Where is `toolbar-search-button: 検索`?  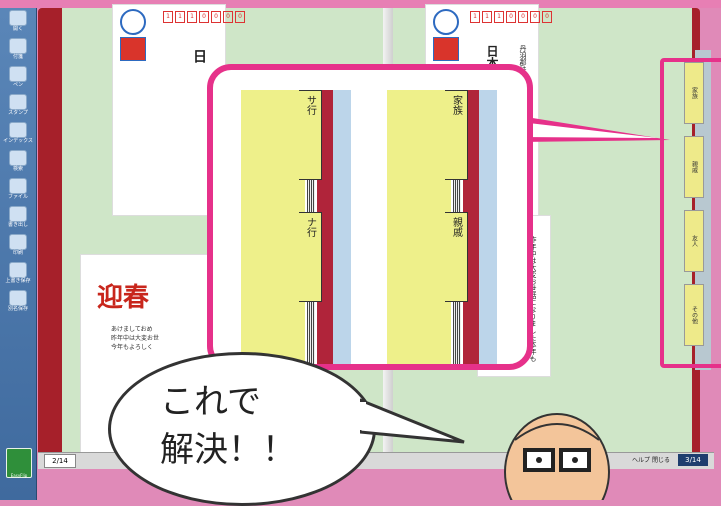 toolbar-search-button: 検索 is located at coordinates (18, 164).